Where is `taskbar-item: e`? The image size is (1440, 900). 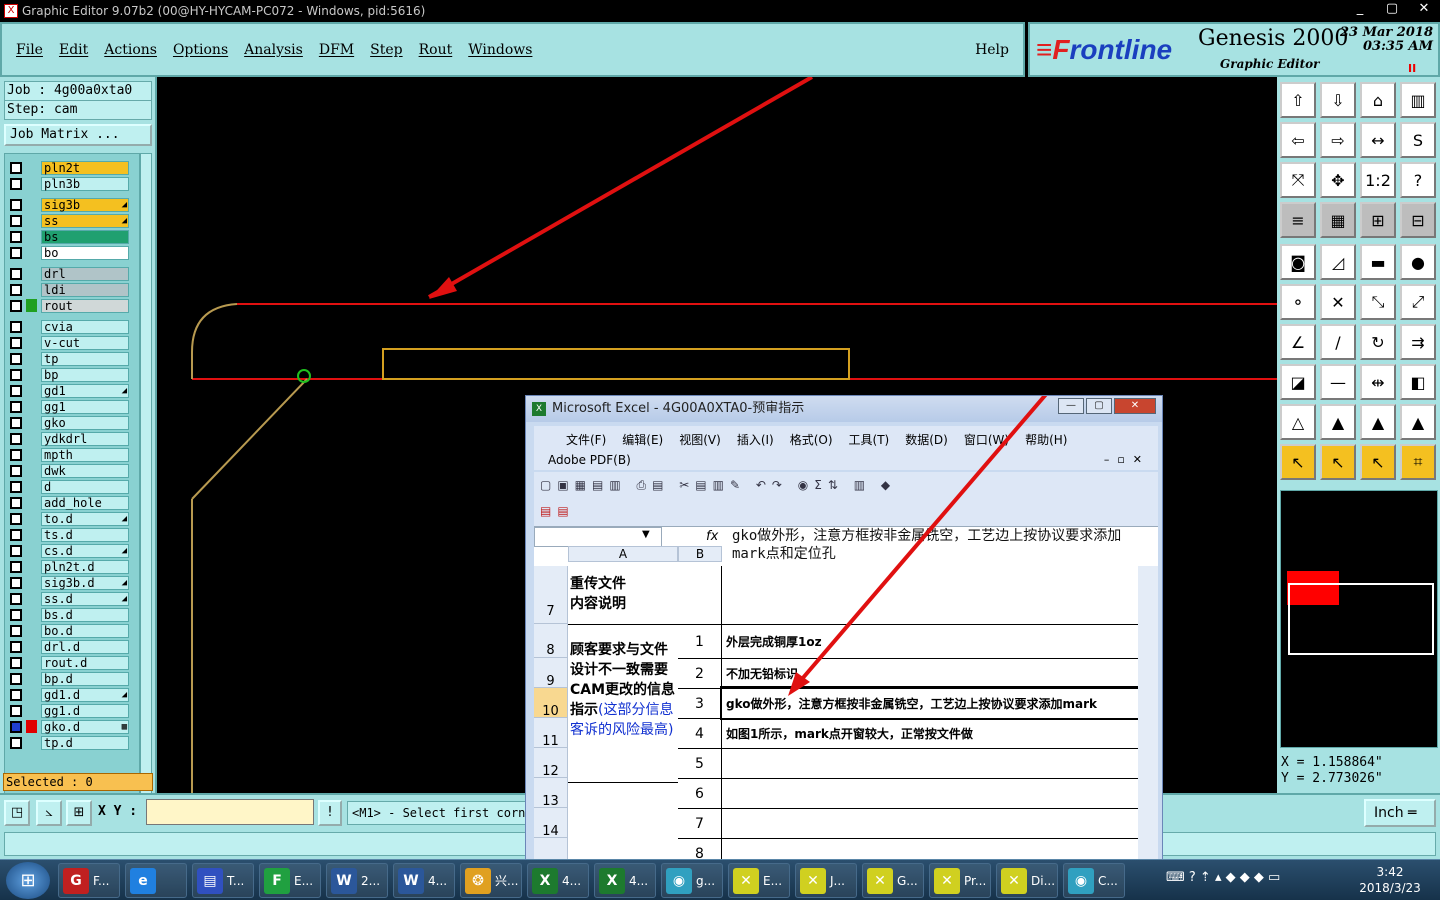
taskbar-item: e is located at coordinates (156, 880).